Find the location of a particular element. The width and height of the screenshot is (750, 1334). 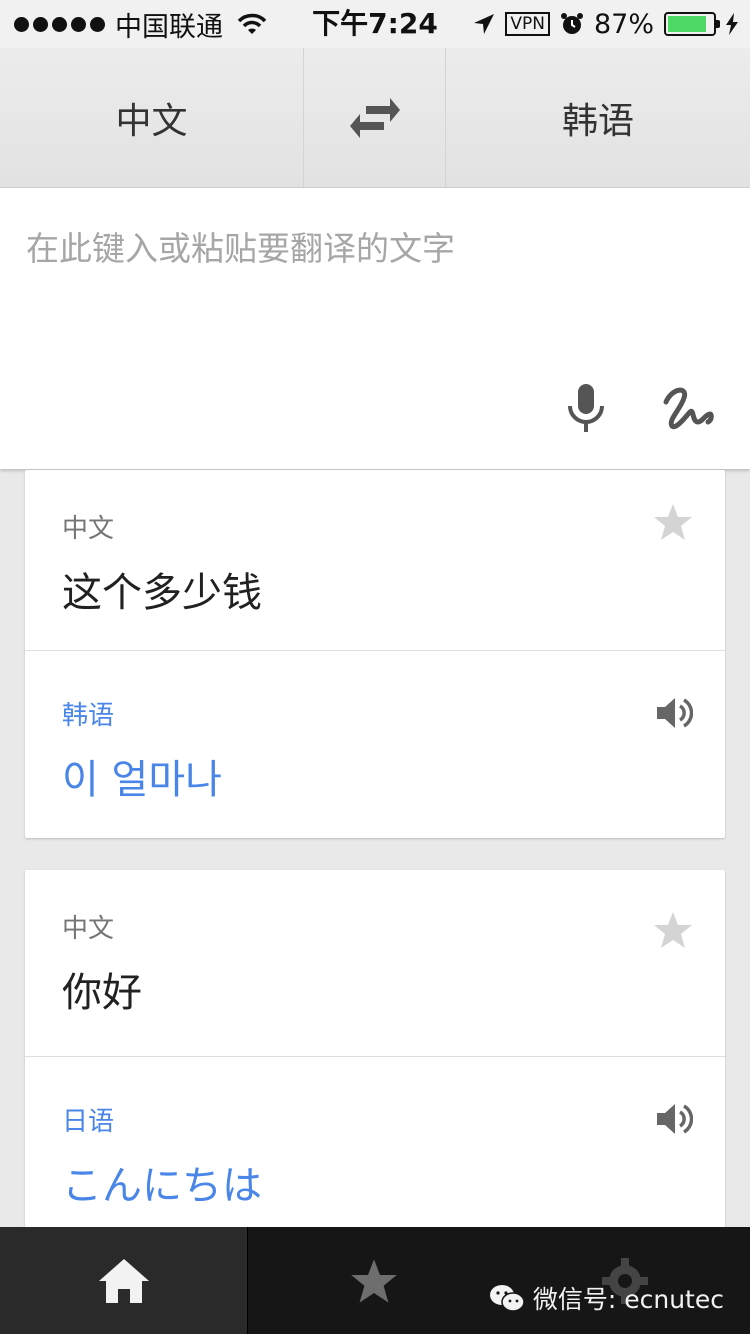

microphone-icon is located at coordinates (586, 408).